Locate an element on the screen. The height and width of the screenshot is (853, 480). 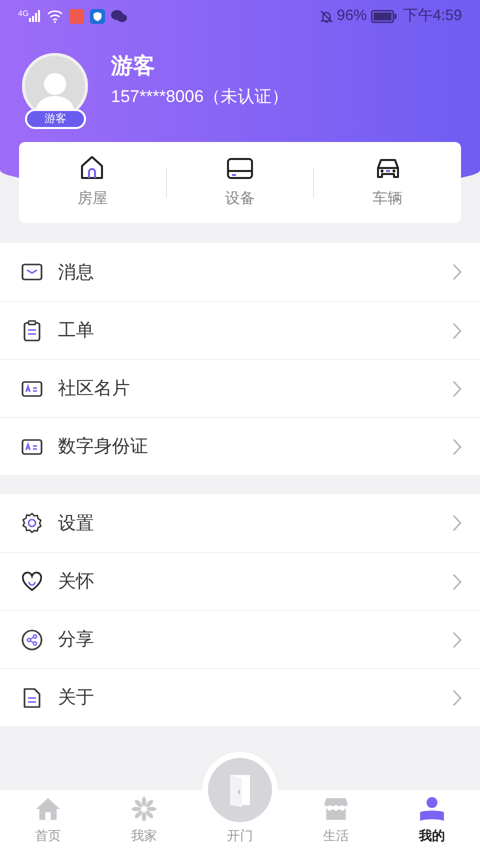
clock-time: 下午4:59 is located at coordinates (432, 16).